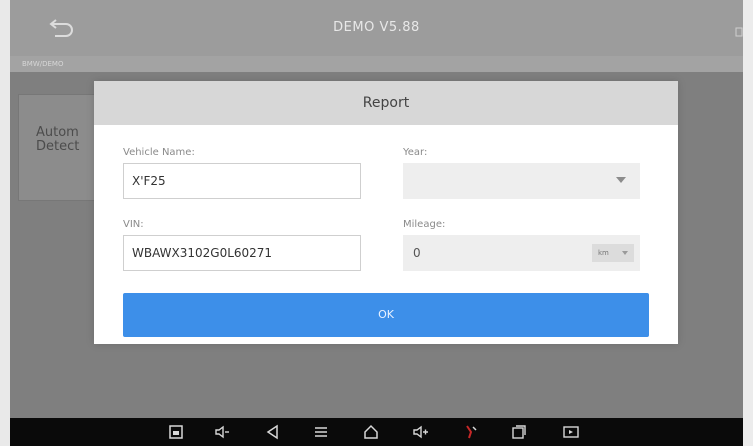  What do you see at coordinates (5, 223) in the screenshot?
I see `device-frame-left` at bounding box center [5, 223].